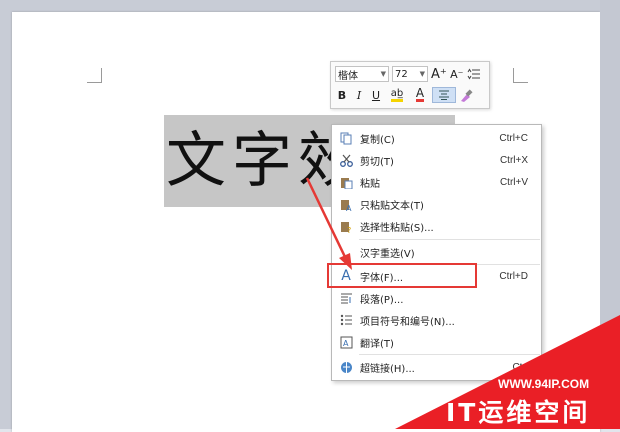 The height and width of the screenshot is (432, 620). I want to click on watermark-brand: IT运维空间, so click(518, 412).